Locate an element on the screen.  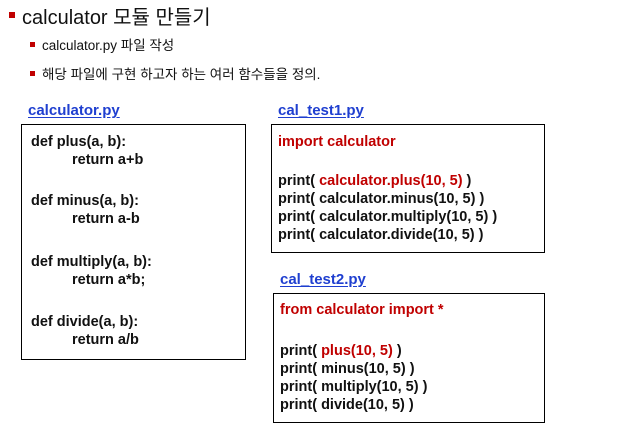
print-line: print( calculator.multiply(10, 5) ) is located at coordinates (388, 217).